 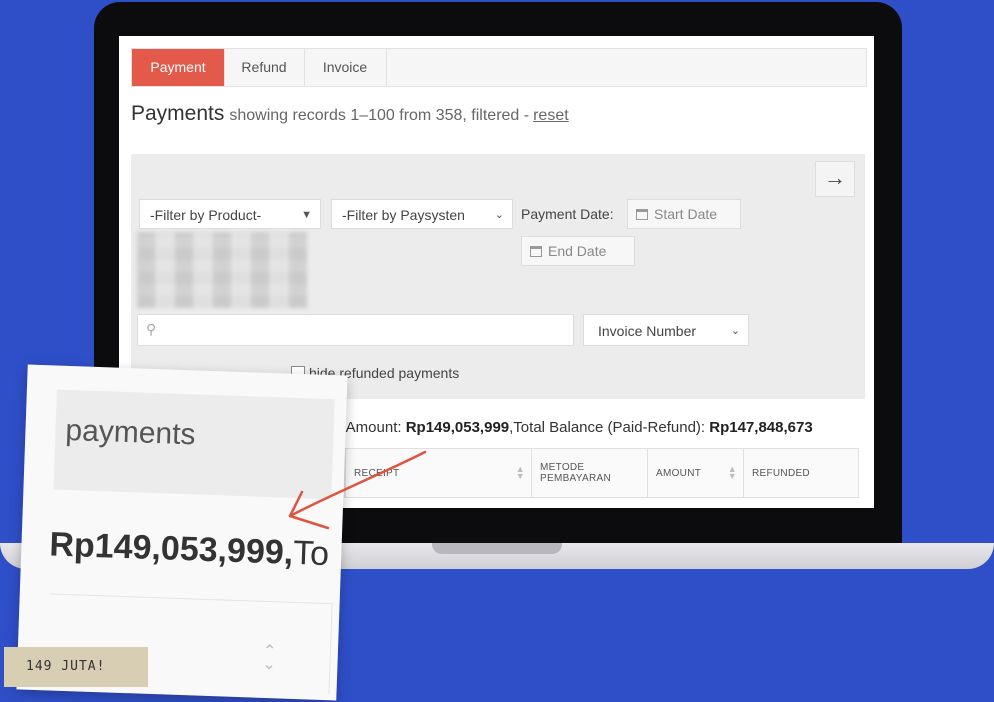 What do you see at coordinates (357, 490) in the screenshot?
I see `annotation-arrow-icon` at bounding box center [357, 490].